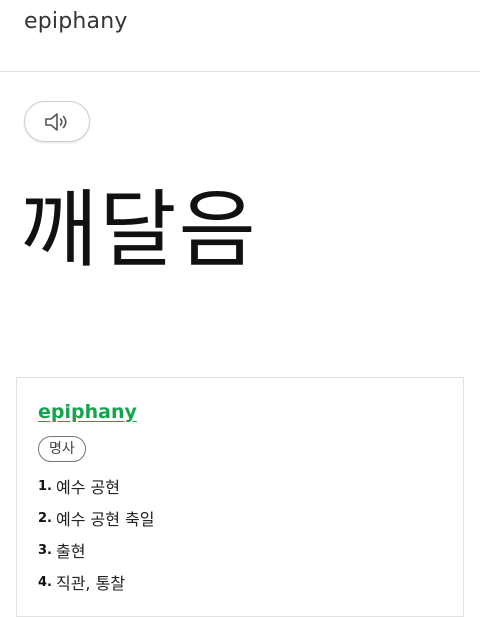  Describe the element at coordinates (240, 36) in the screenshot. I see `source-header: epiphany` at that location.